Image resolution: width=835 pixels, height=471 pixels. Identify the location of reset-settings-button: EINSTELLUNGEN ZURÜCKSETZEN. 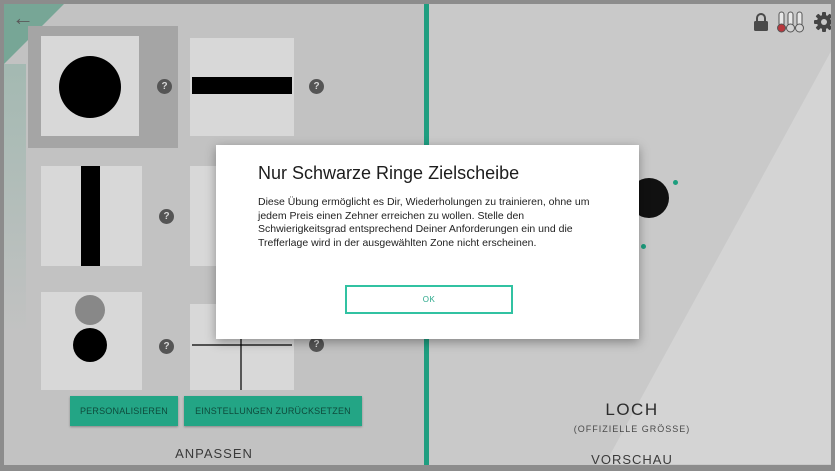
(273, 411).